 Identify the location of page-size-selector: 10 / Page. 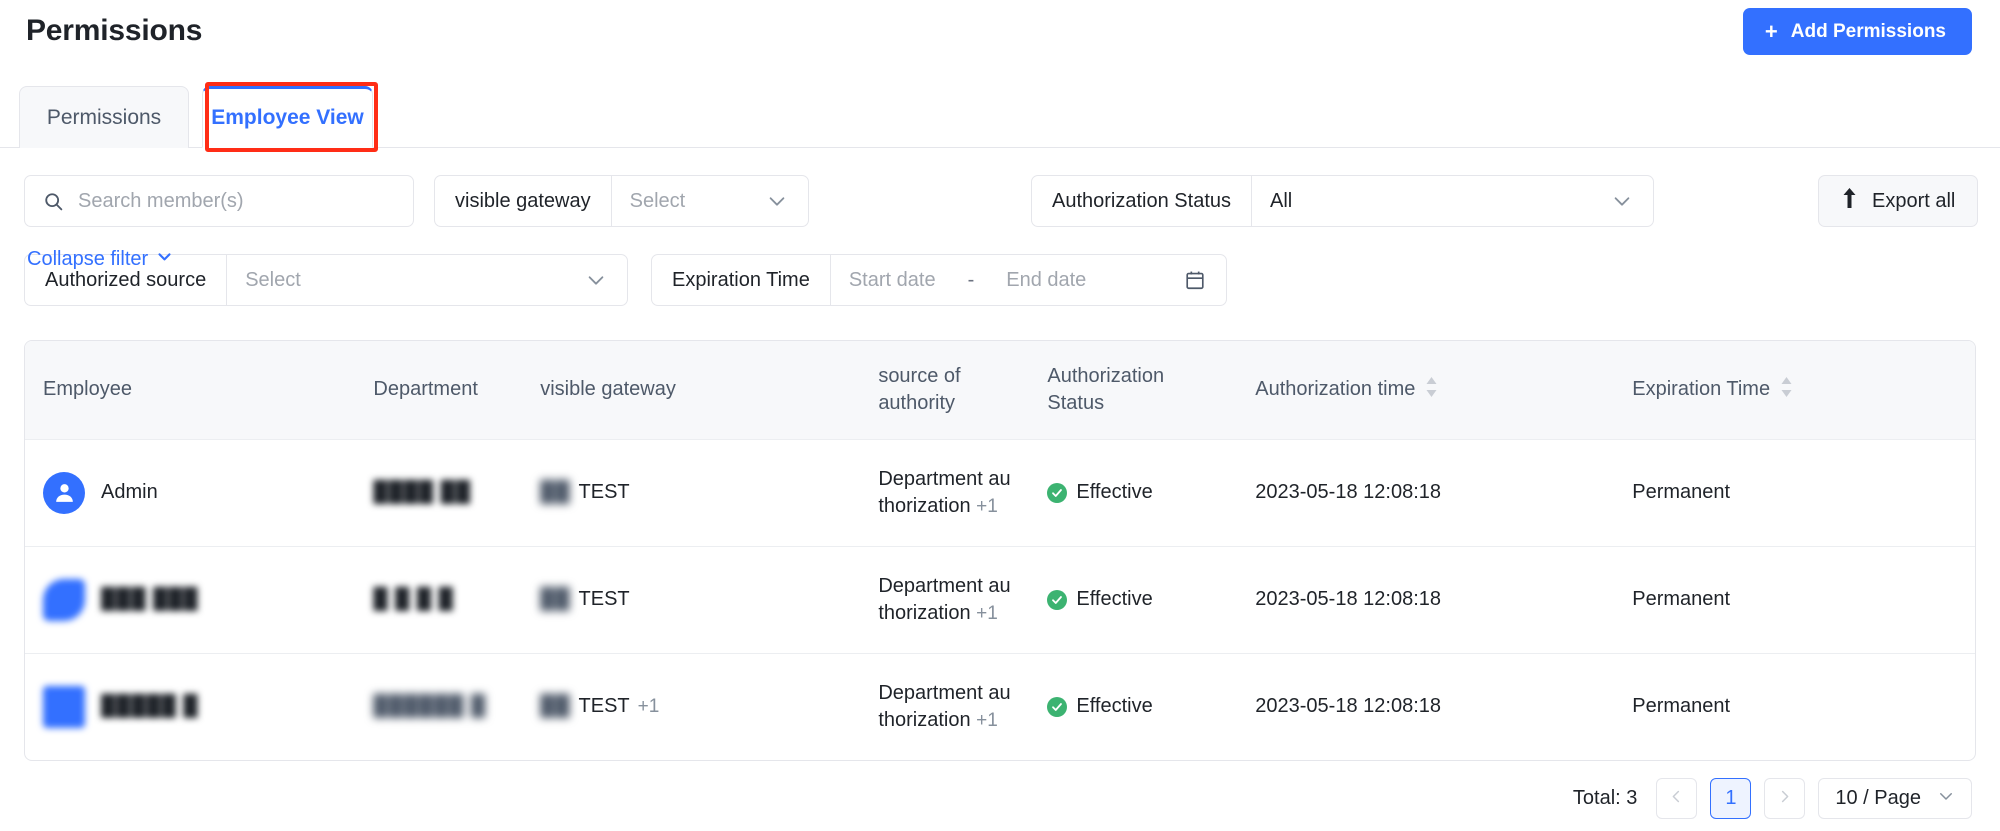
(1895, 798).